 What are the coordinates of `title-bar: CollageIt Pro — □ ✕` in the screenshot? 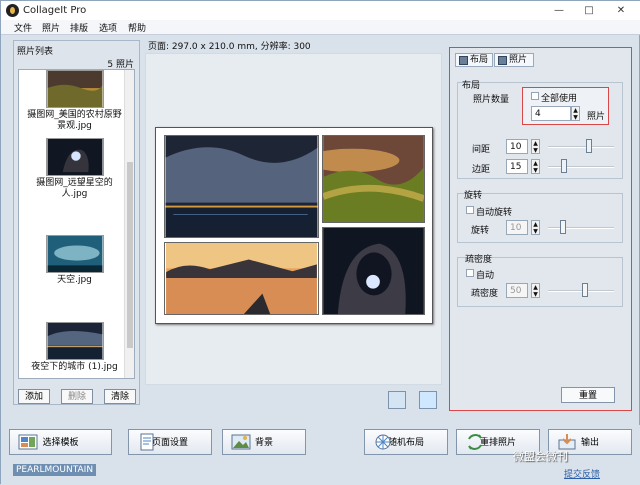 It's located at (320, 10).